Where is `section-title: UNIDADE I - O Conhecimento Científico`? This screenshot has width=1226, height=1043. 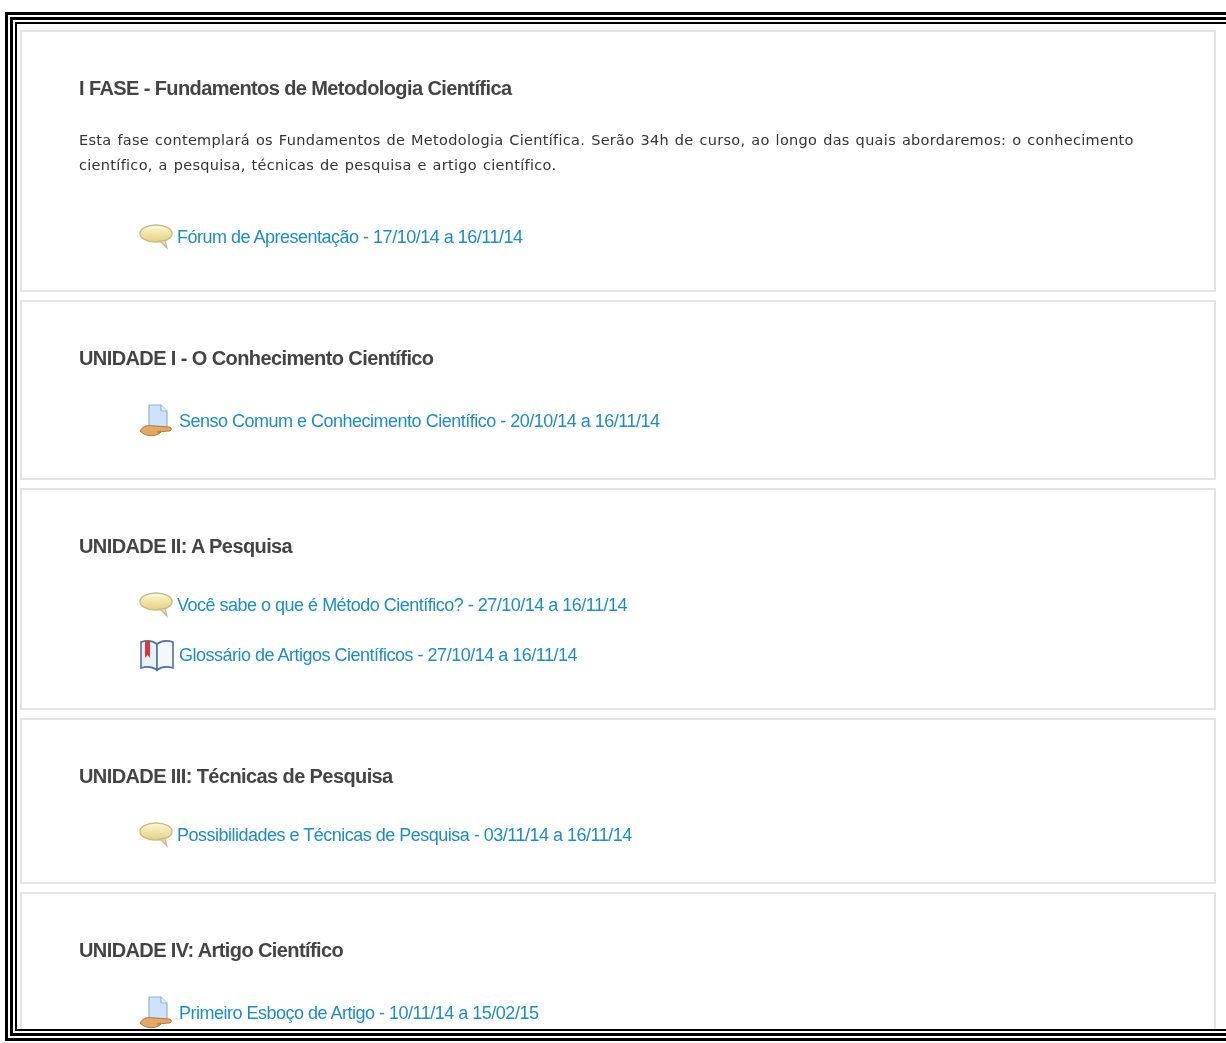 section-title: UNIDADE I - O Conhecimento Científico is located at coordinates (257, 358).